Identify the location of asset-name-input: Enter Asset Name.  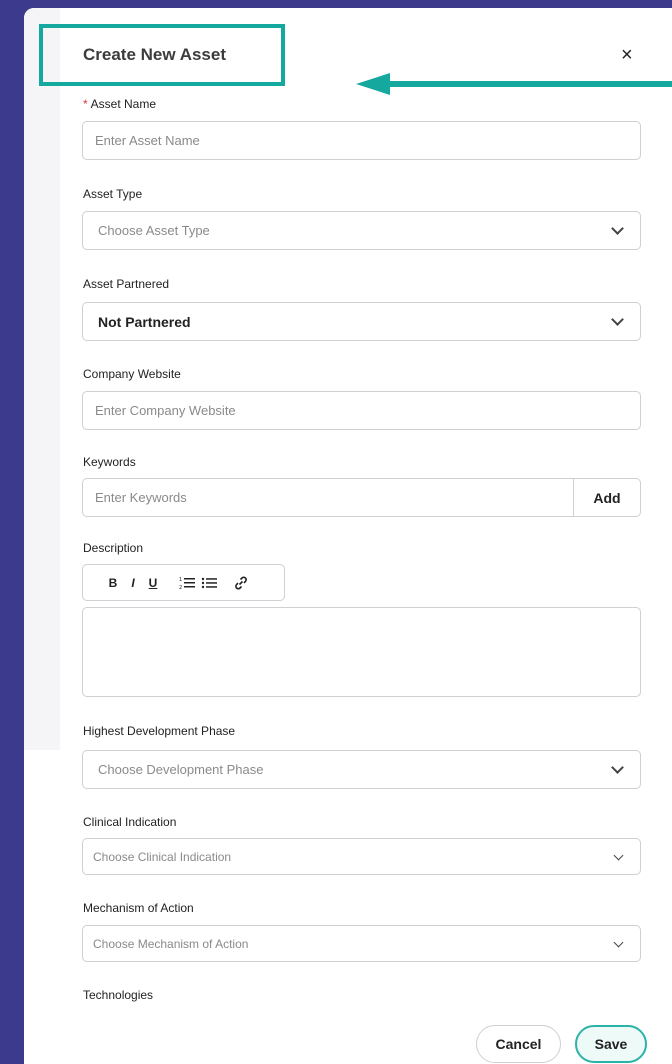
(361, 140).